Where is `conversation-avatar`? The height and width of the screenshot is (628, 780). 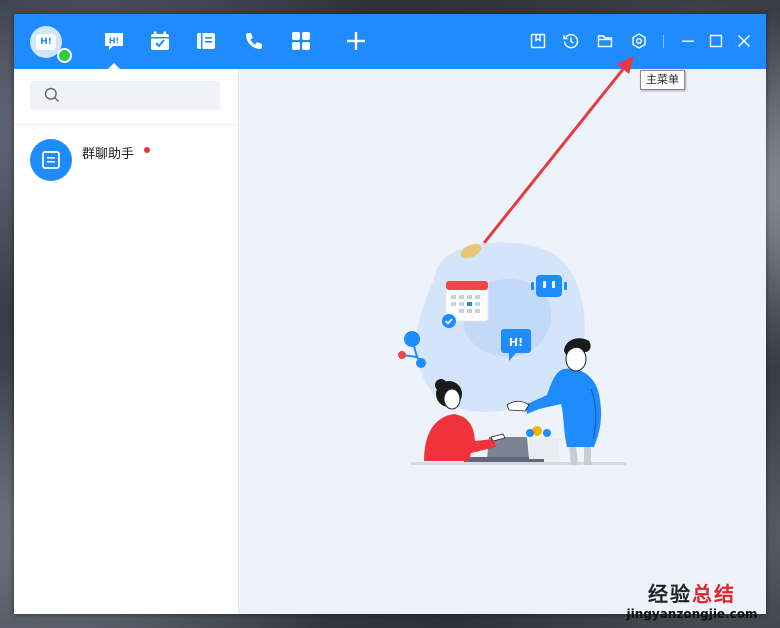 conversation-avatar is located at coordinates (51, 160).